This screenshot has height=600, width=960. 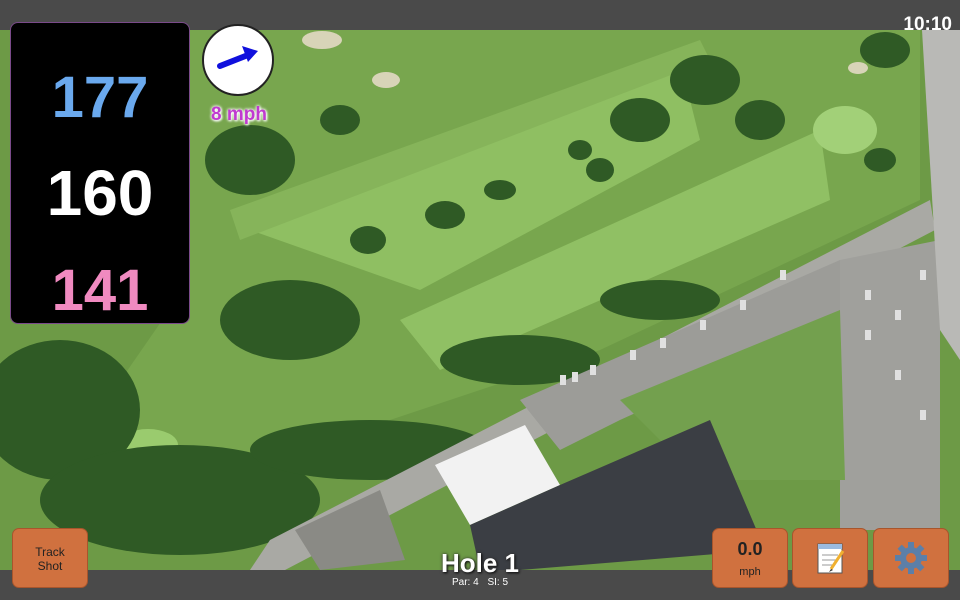 What do you see at coordinates (750, 572) in the screenshot?
I see `speed-unit: mph` at bounding box center [750, 572].